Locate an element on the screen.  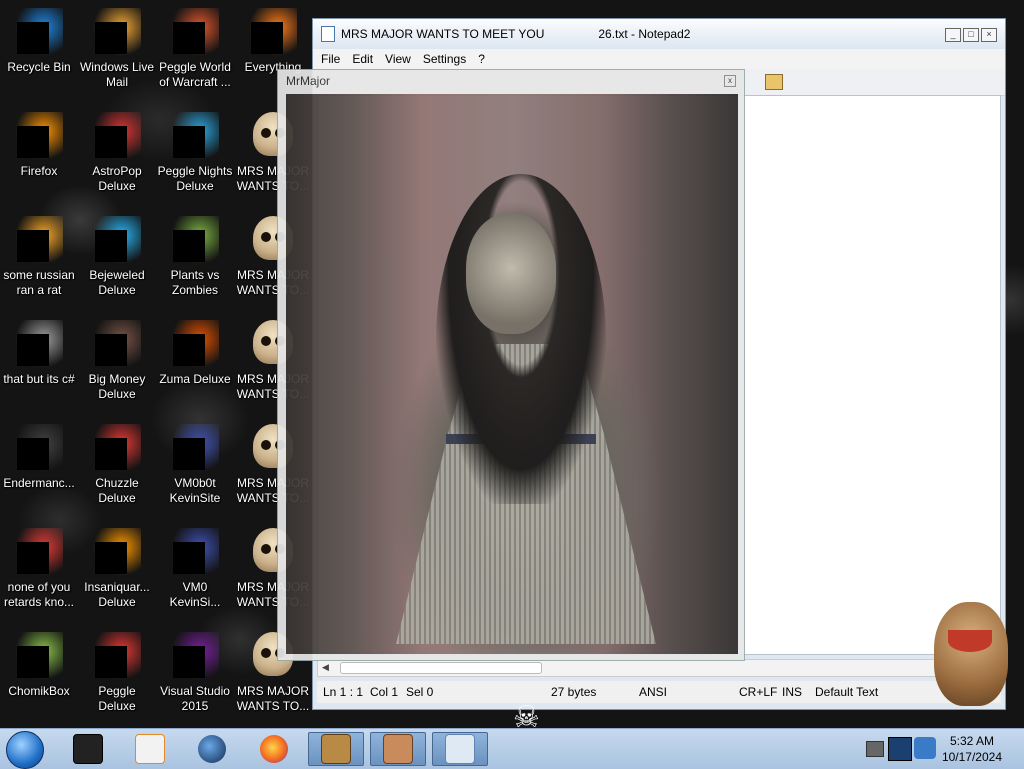
desktop-icon: Peggle Nights Deluxe is located at coordinates (195, 150).